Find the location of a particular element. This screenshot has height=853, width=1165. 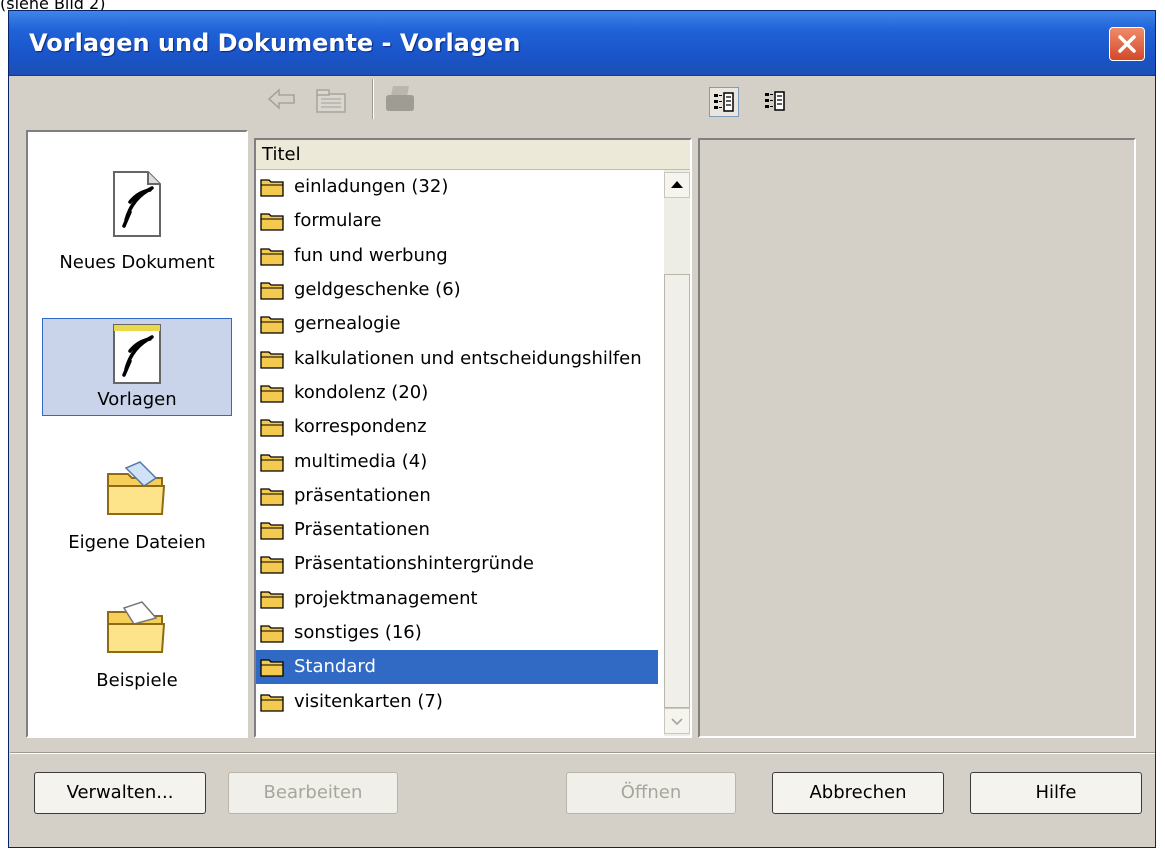

window-title: Vorlagen und Dokumente - Vorlagen is located at coordinates (275, 43).